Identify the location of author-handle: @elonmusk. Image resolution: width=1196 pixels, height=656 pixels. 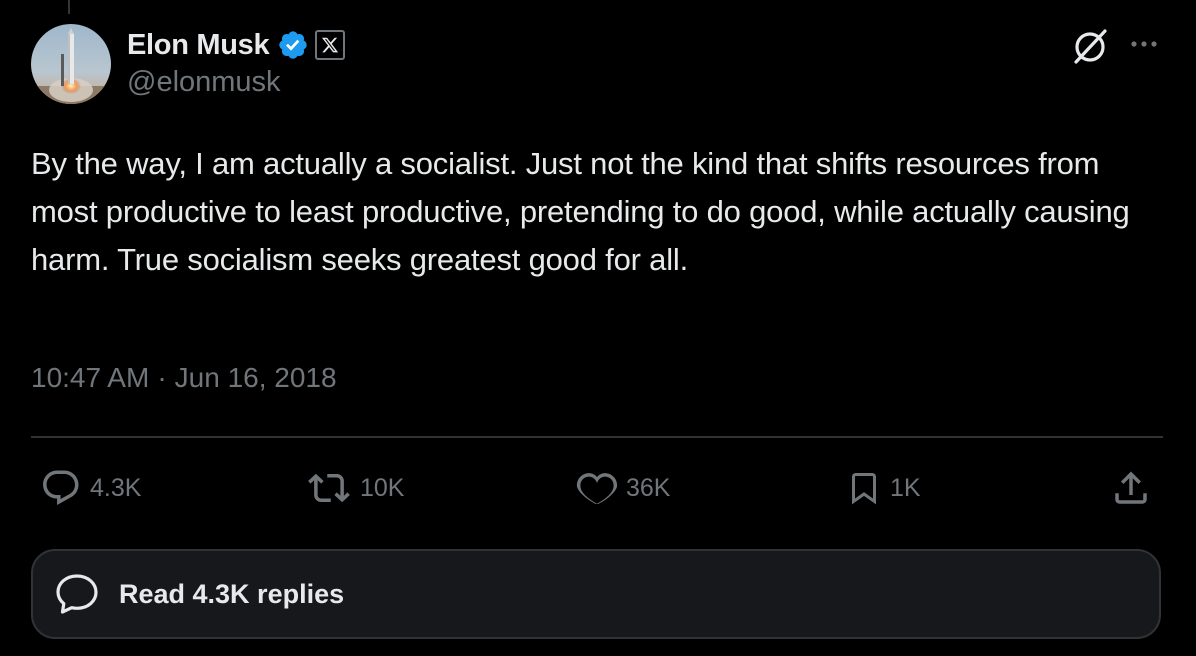
(204, 82).